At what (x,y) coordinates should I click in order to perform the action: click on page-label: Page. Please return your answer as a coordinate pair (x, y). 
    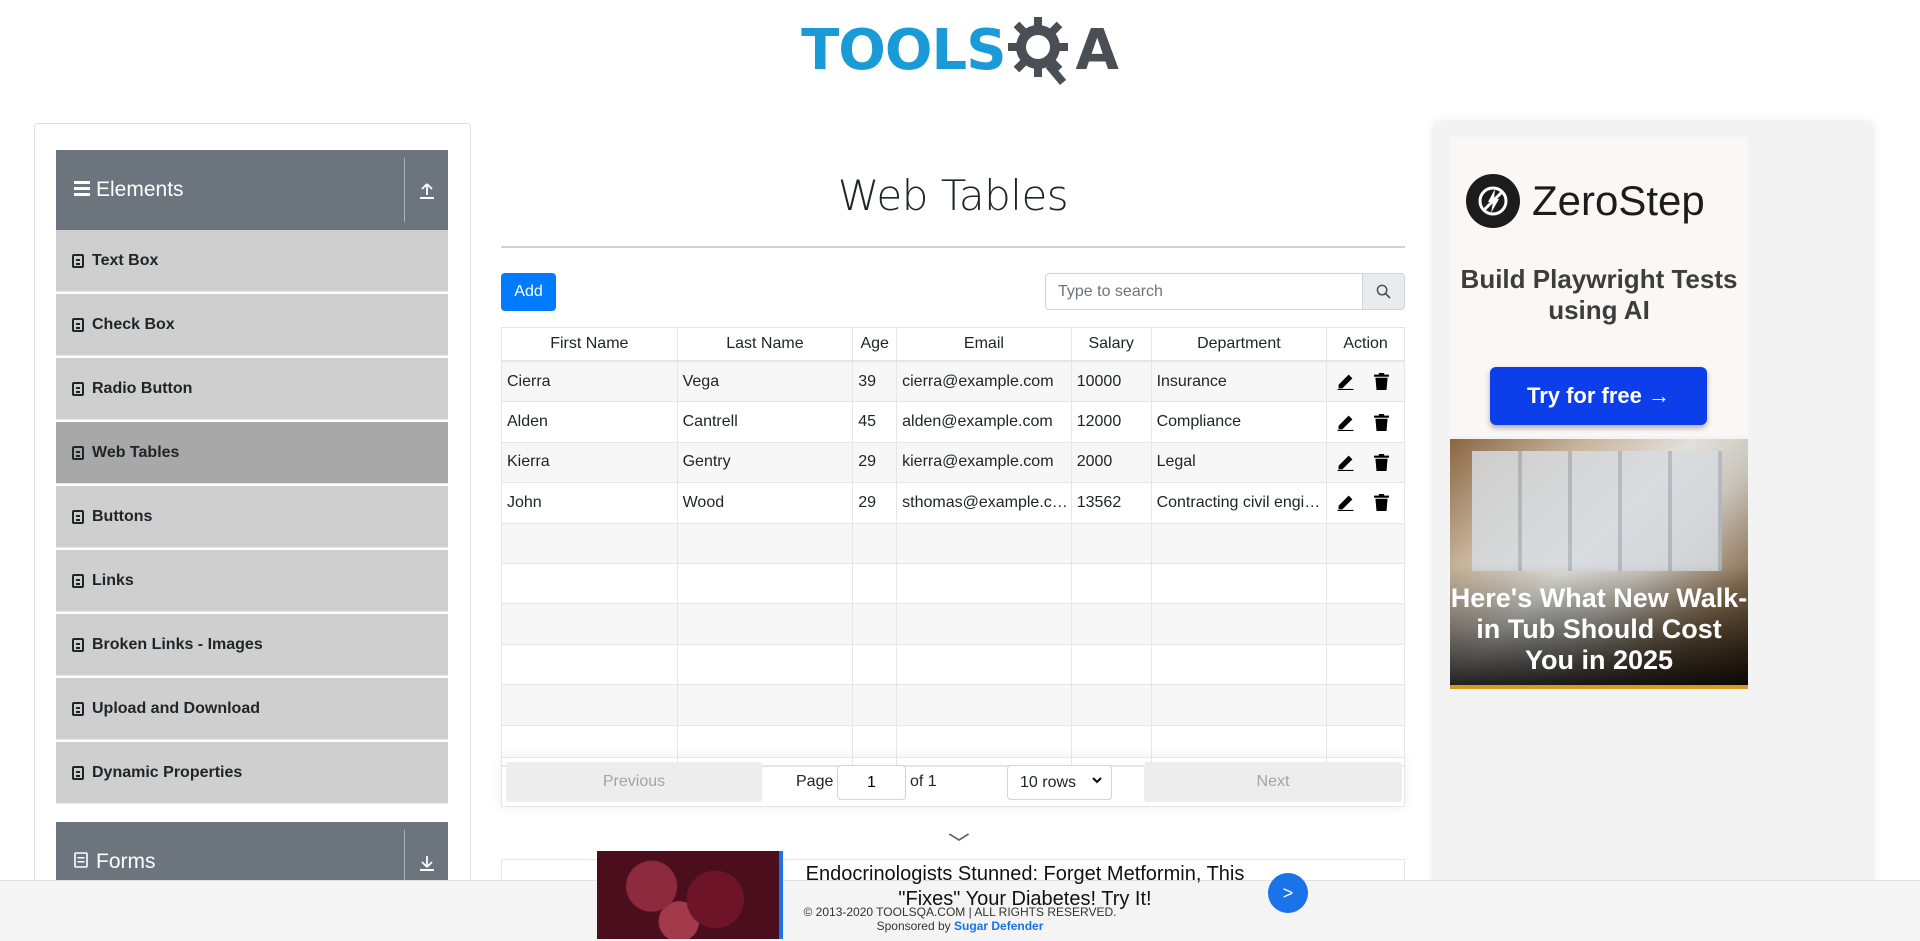
    Looking at the image, I should click on (815, 781).